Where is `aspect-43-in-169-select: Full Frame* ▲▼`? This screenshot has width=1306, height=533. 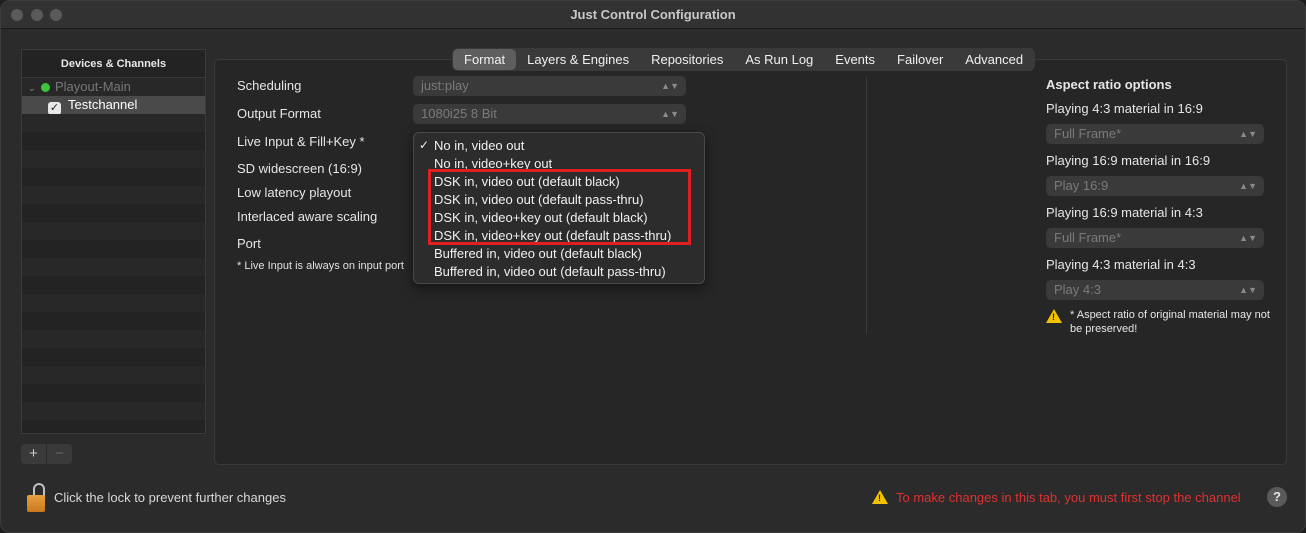
aspect-43-in-169-select: Full Frame* ▲▼ is located at coordinates (1155, 134).